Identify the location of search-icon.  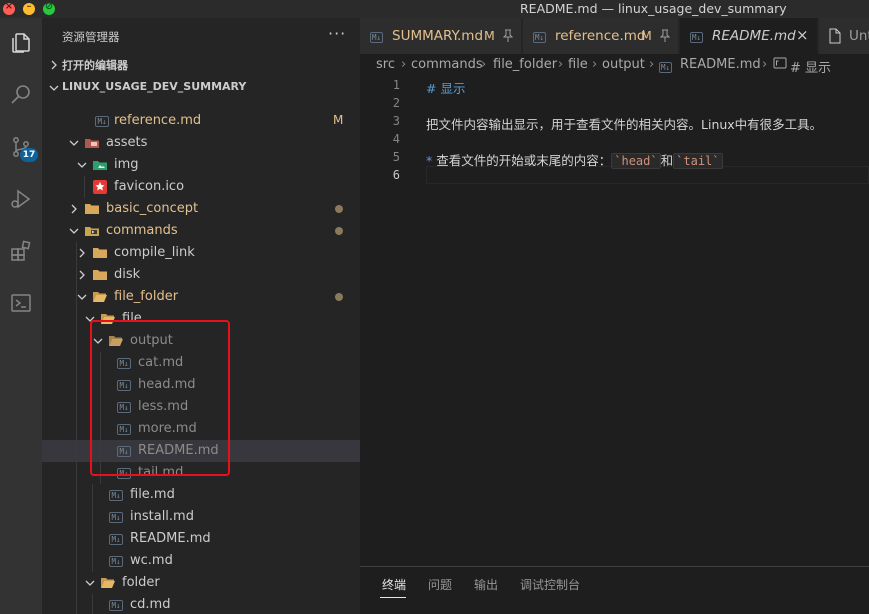
(20, 94).